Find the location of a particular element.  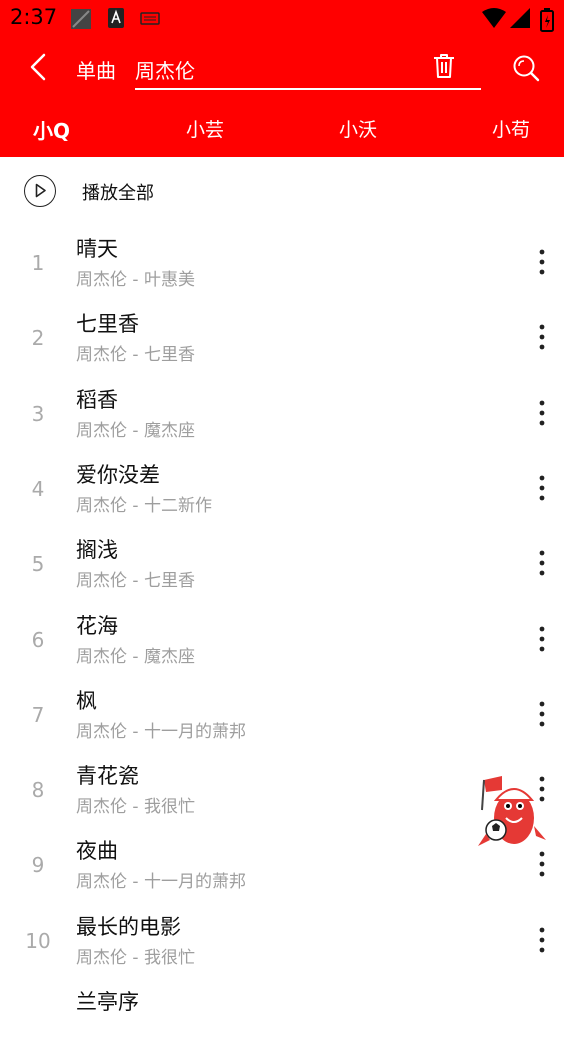

song-index: 10 is located at coordinates (38, 940).